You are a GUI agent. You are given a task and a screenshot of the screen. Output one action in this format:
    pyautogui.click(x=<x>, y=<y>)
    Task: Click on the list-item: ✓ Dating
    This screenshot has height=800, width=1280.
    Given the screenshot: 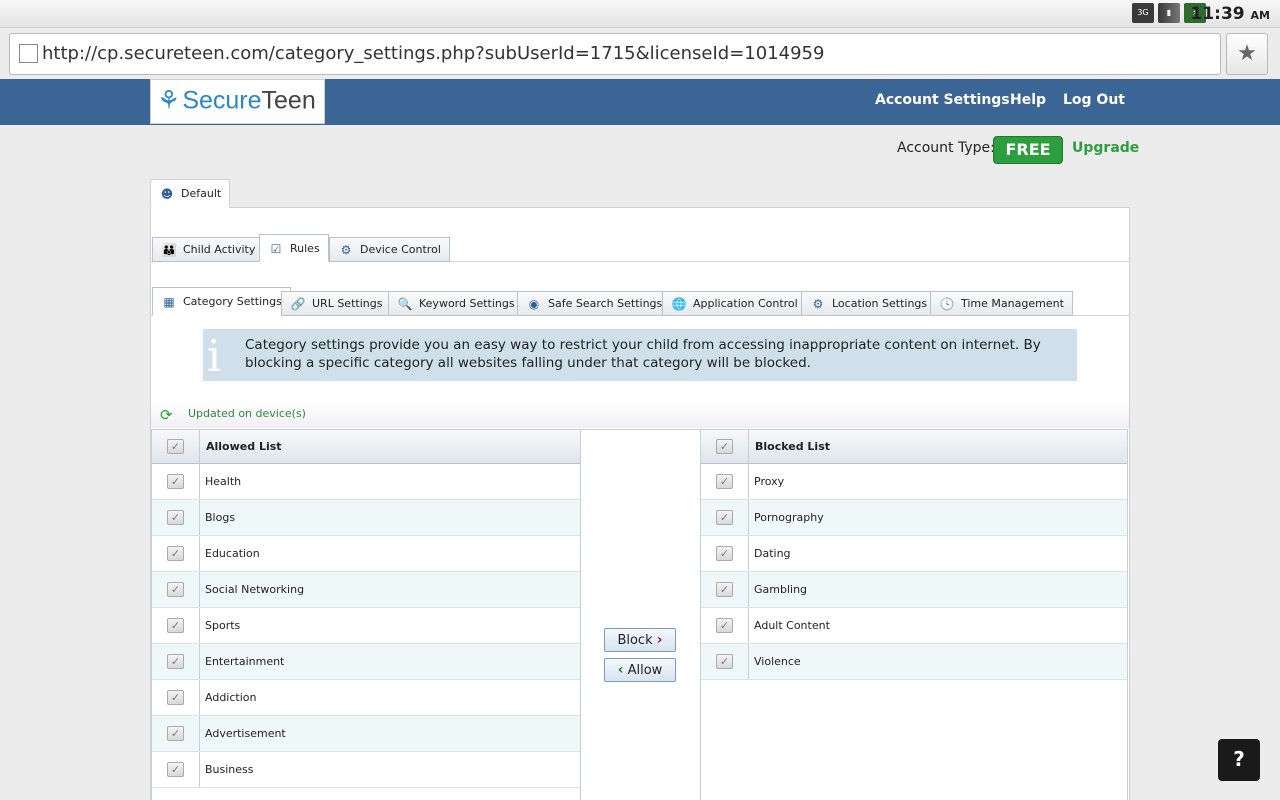 What is the action you would take?
    pyautogui.click(x=914, y=554)
    